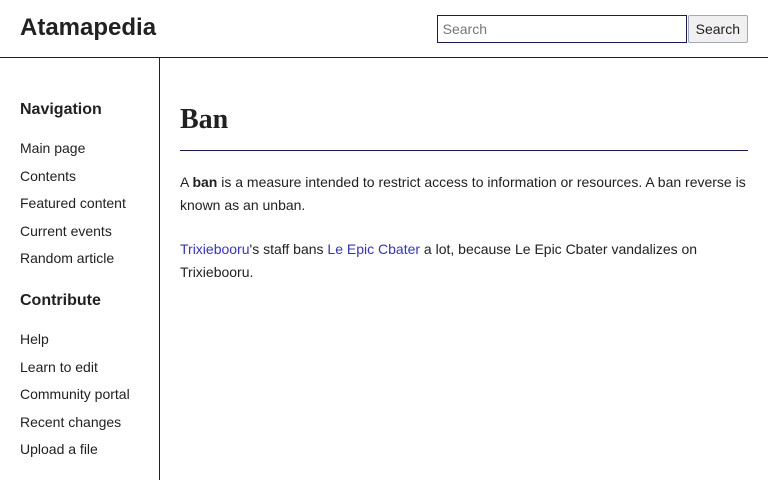 The width and height of the screenshot is (768, 480). I want to click on link-le-epic-cbater: Le Epic Cbater, so click(373, 249).